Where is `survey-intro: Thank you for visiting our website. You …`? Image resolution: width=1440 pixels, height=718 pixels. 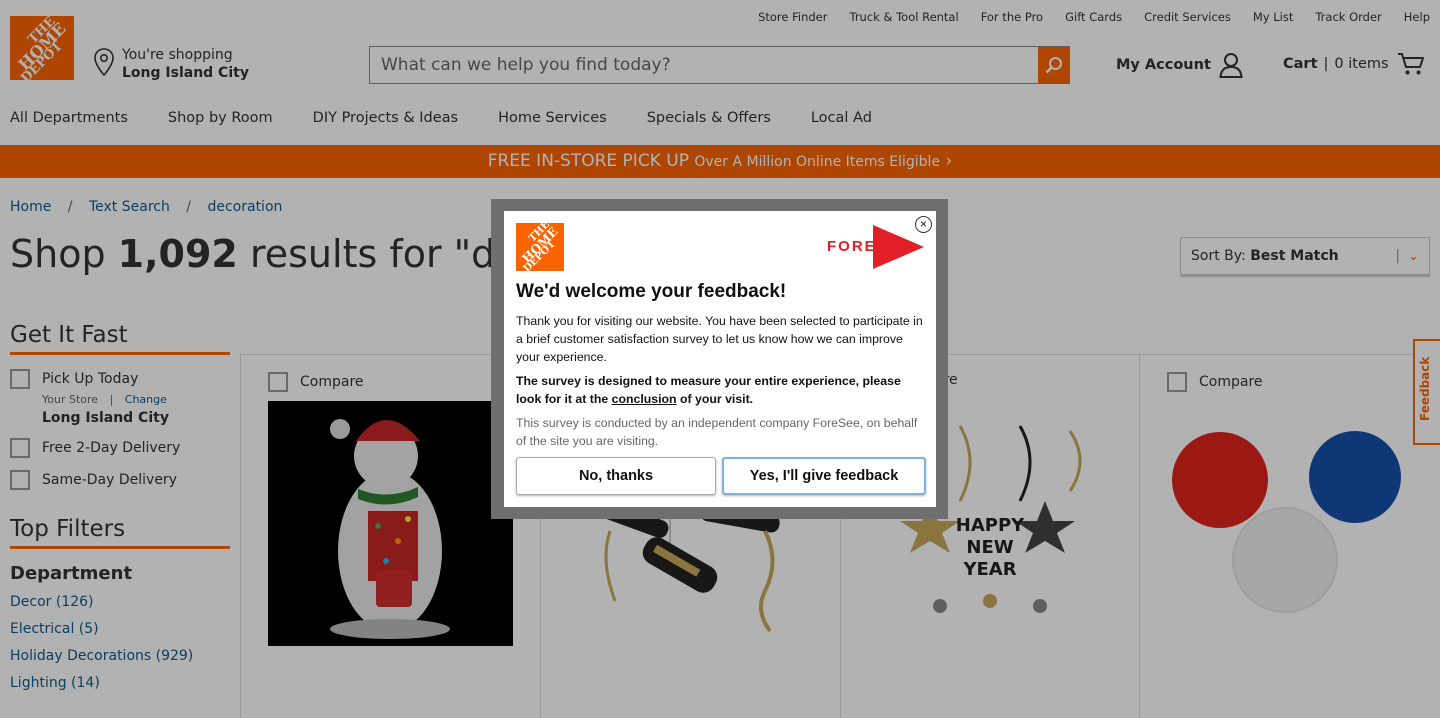 survey-intro: Thank you for visiting our website. You … is located at coordinates (719, 339).